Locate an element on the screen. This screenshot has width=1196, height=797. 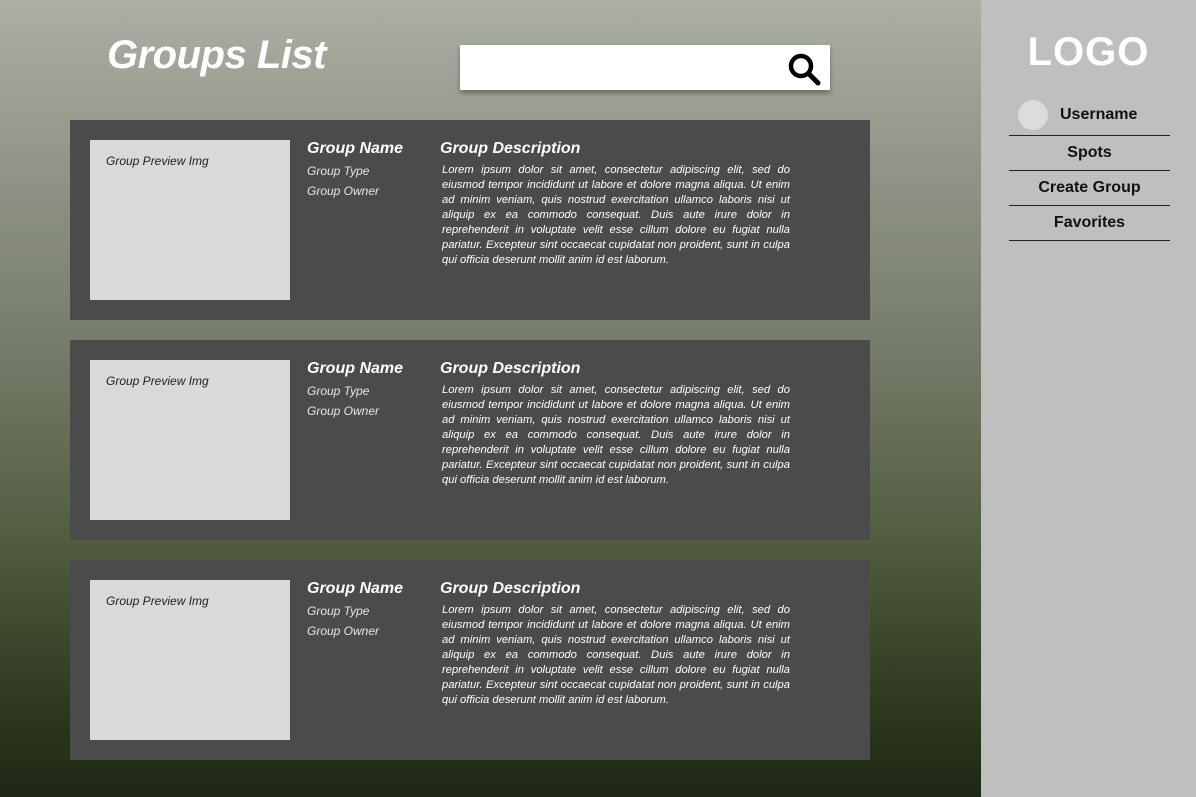
search-icon is located at coordinates (804, 69).